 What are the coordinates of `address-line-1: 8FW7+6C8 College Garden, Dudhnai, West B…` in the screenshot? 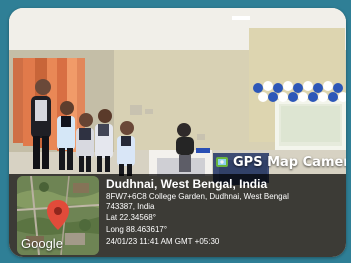 It's located at (197, 196).